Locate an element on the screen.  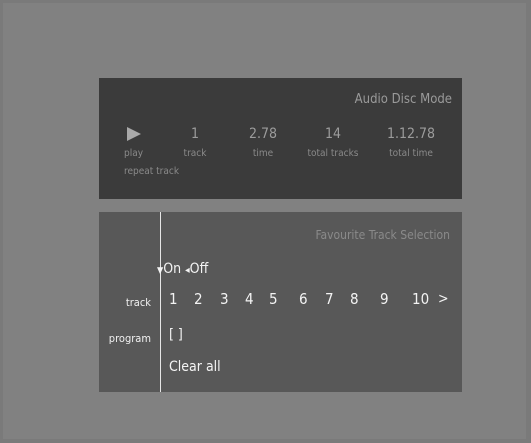
track-3: 3 is located at coordinates (224, 299).